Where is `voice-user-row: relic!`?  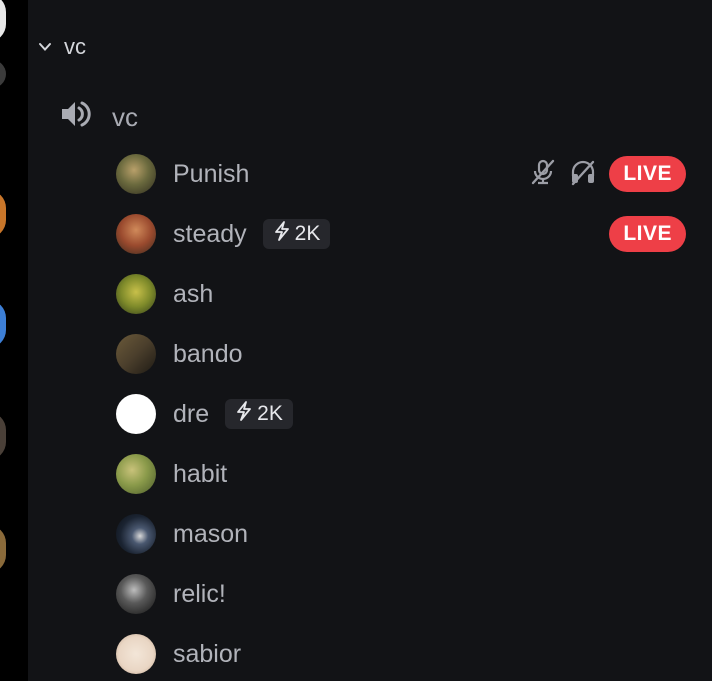
voice-user-row: relic! is located at coordinates (401, 594).